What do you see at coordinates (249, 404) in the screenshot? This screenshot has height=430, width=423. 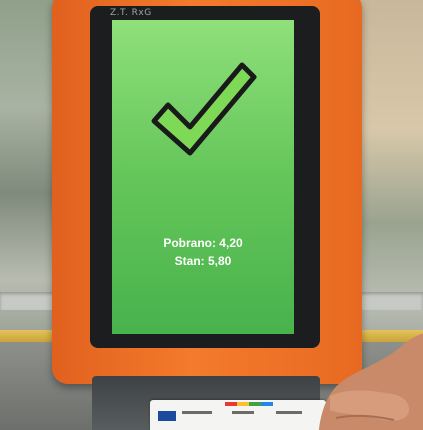 I see `card-color-stripe` at bounding box center [249, 404].